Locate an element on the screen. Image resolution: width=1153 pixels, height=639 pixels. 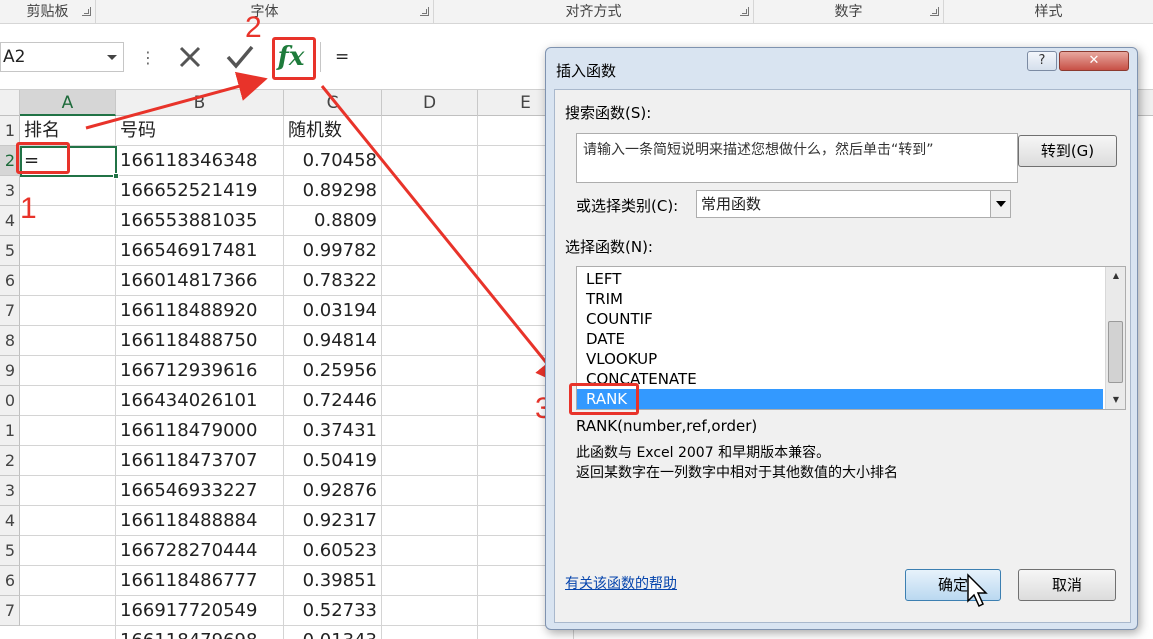
table-cell-number: 166118488920 is located at coordinates (200, 311).